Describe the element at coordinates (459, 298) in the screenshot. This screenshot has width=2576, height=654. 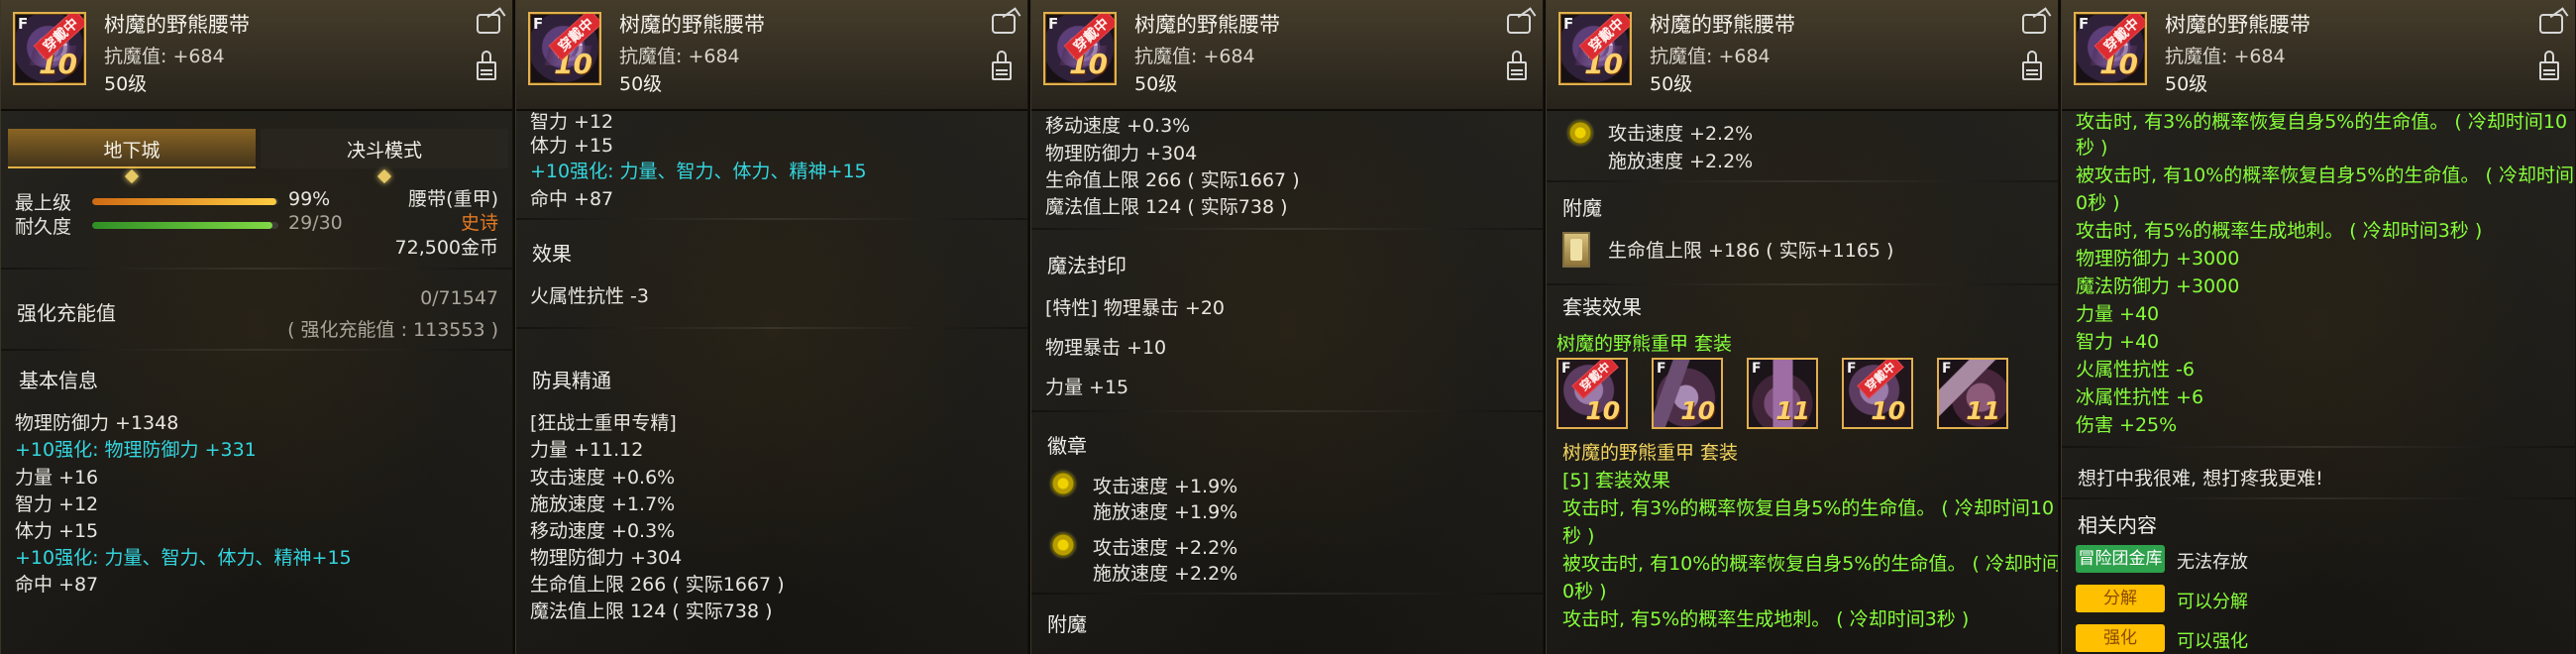
I see `charge-value: 0/71547` at that location.